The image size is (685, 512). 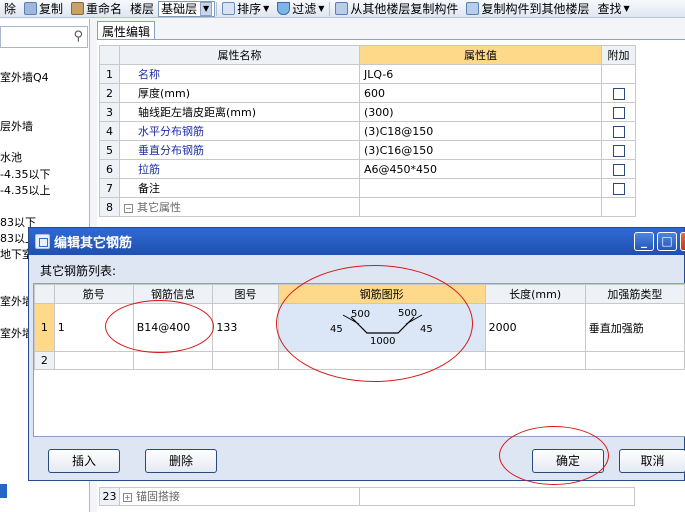 I want to click on copy-to-other-floor-button: 复制构件到其他楼层, so click(x=527, y=8).